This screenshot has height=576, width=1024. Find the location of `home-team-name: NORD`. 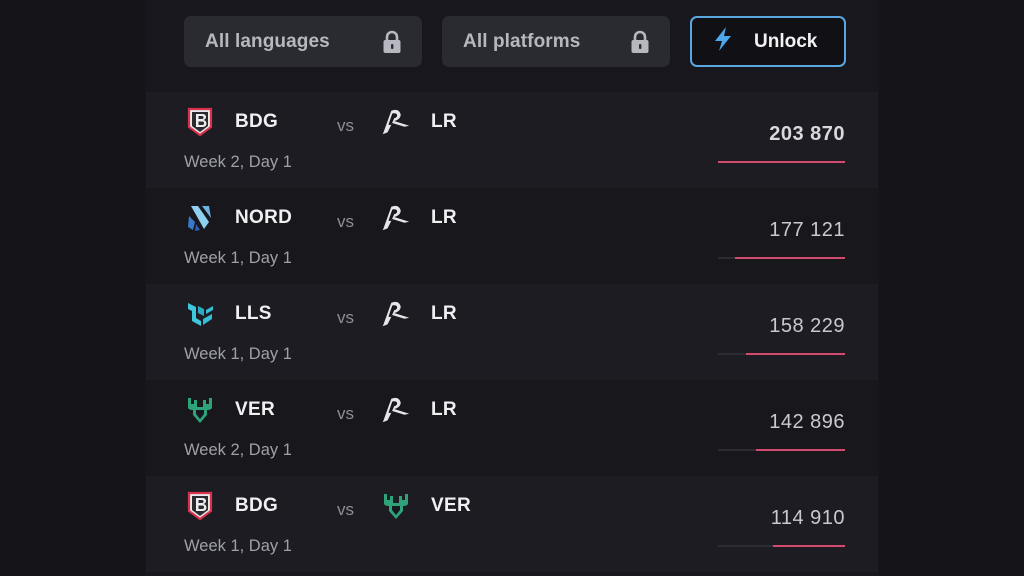

home-team-name: NORD is located at coordinates (264, 217).